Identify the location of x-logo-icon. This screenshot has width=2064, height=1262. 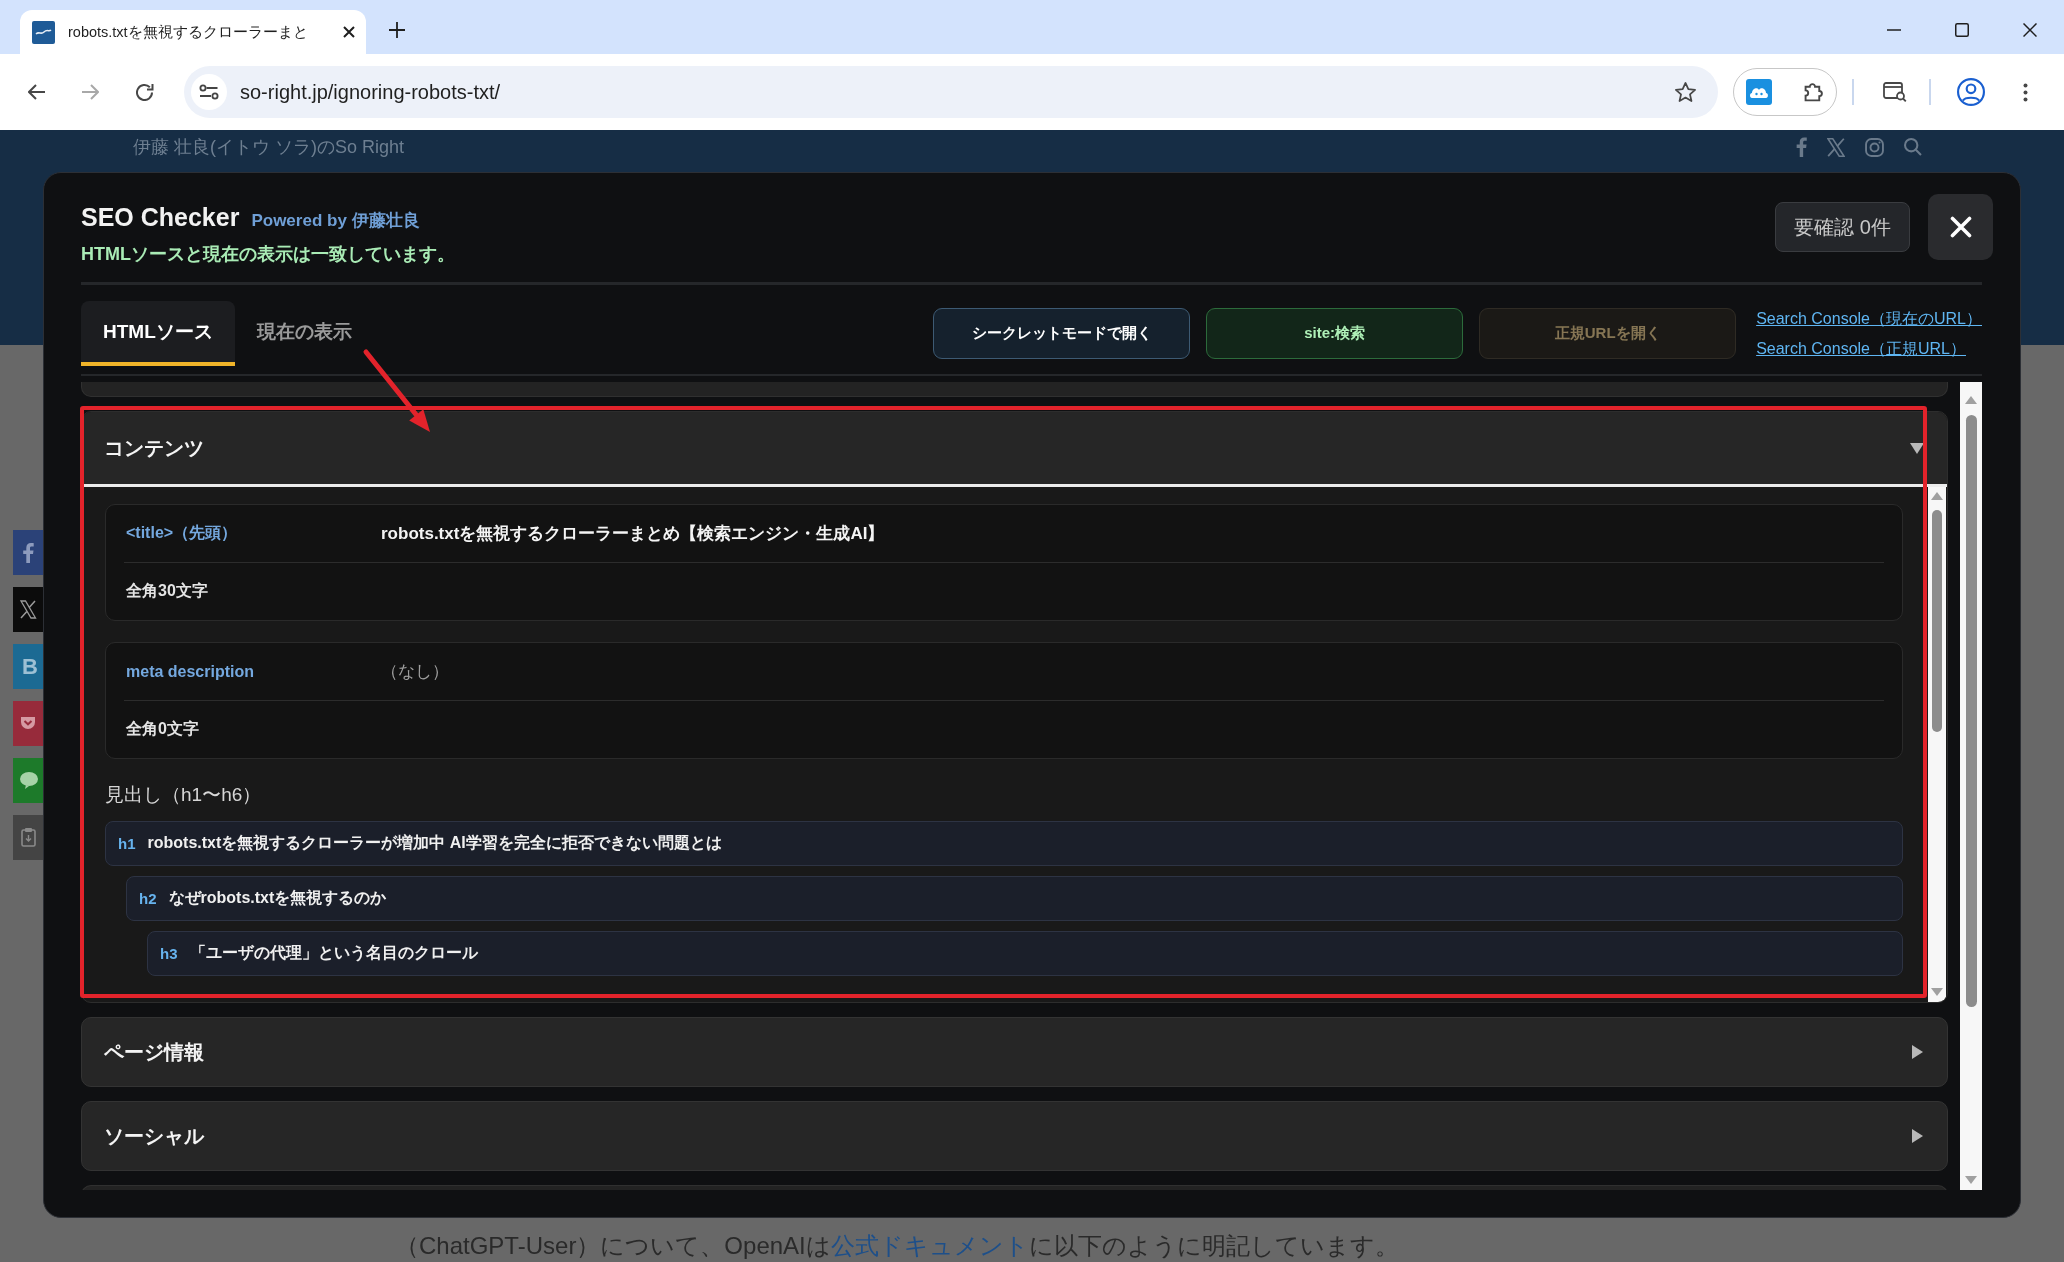
(1836, 147).